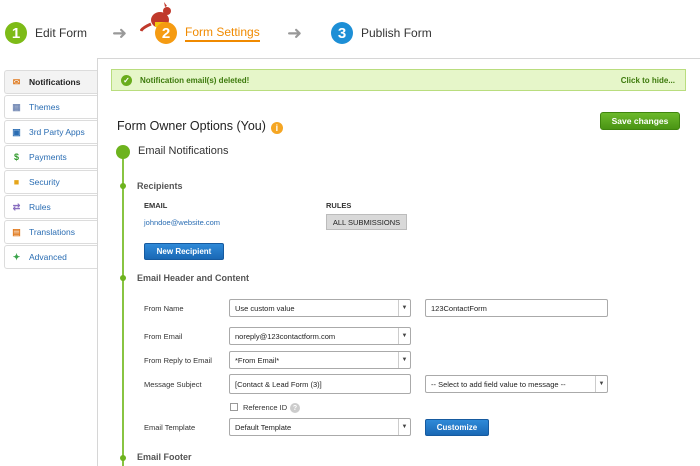 The width and height of the screenshot is (700, 466). What do you see at coordinates (640, 121) in the screenshot?
I see `save-changes-button: Save changes` at bounding box center [640, 121].